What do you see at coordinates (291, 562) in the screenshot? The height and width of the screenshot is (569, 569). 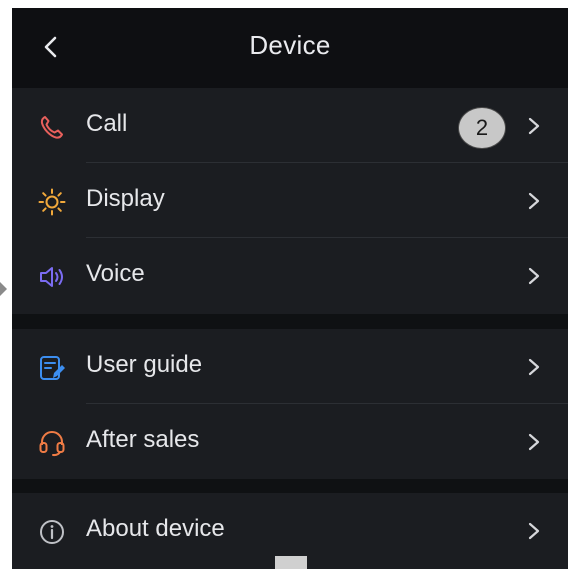 I see `bottom-handle` at bounding box center [291, 562].